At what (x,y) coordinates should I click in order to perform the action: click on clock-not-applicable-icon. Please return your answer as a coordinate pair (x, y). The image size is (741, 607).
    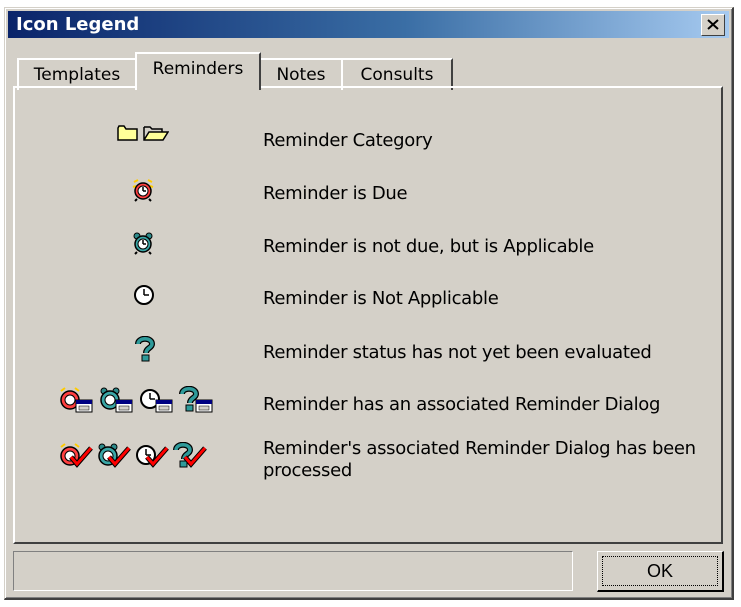
    Looking at the image, I should click on (144, 295).